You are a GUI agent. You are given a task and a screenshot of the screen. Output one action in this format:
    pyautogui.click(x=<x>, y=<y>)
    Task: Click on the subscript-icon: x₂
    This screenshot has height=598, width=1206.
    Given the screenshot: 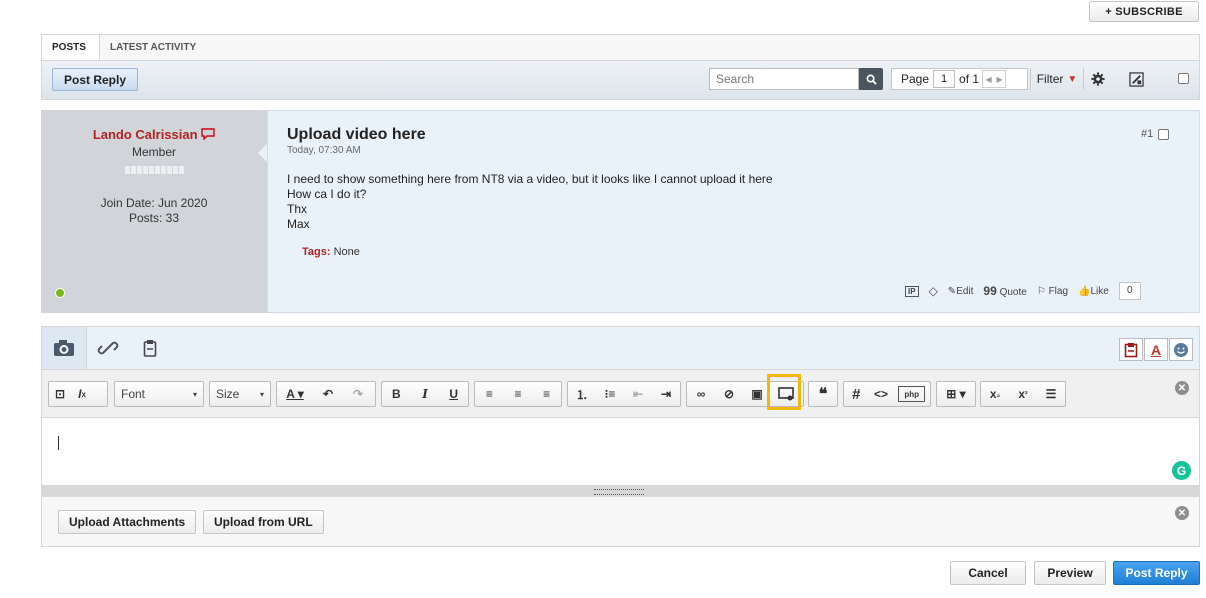 What is the action you would take?
    pyautogui.click(x=995, y=394)
    